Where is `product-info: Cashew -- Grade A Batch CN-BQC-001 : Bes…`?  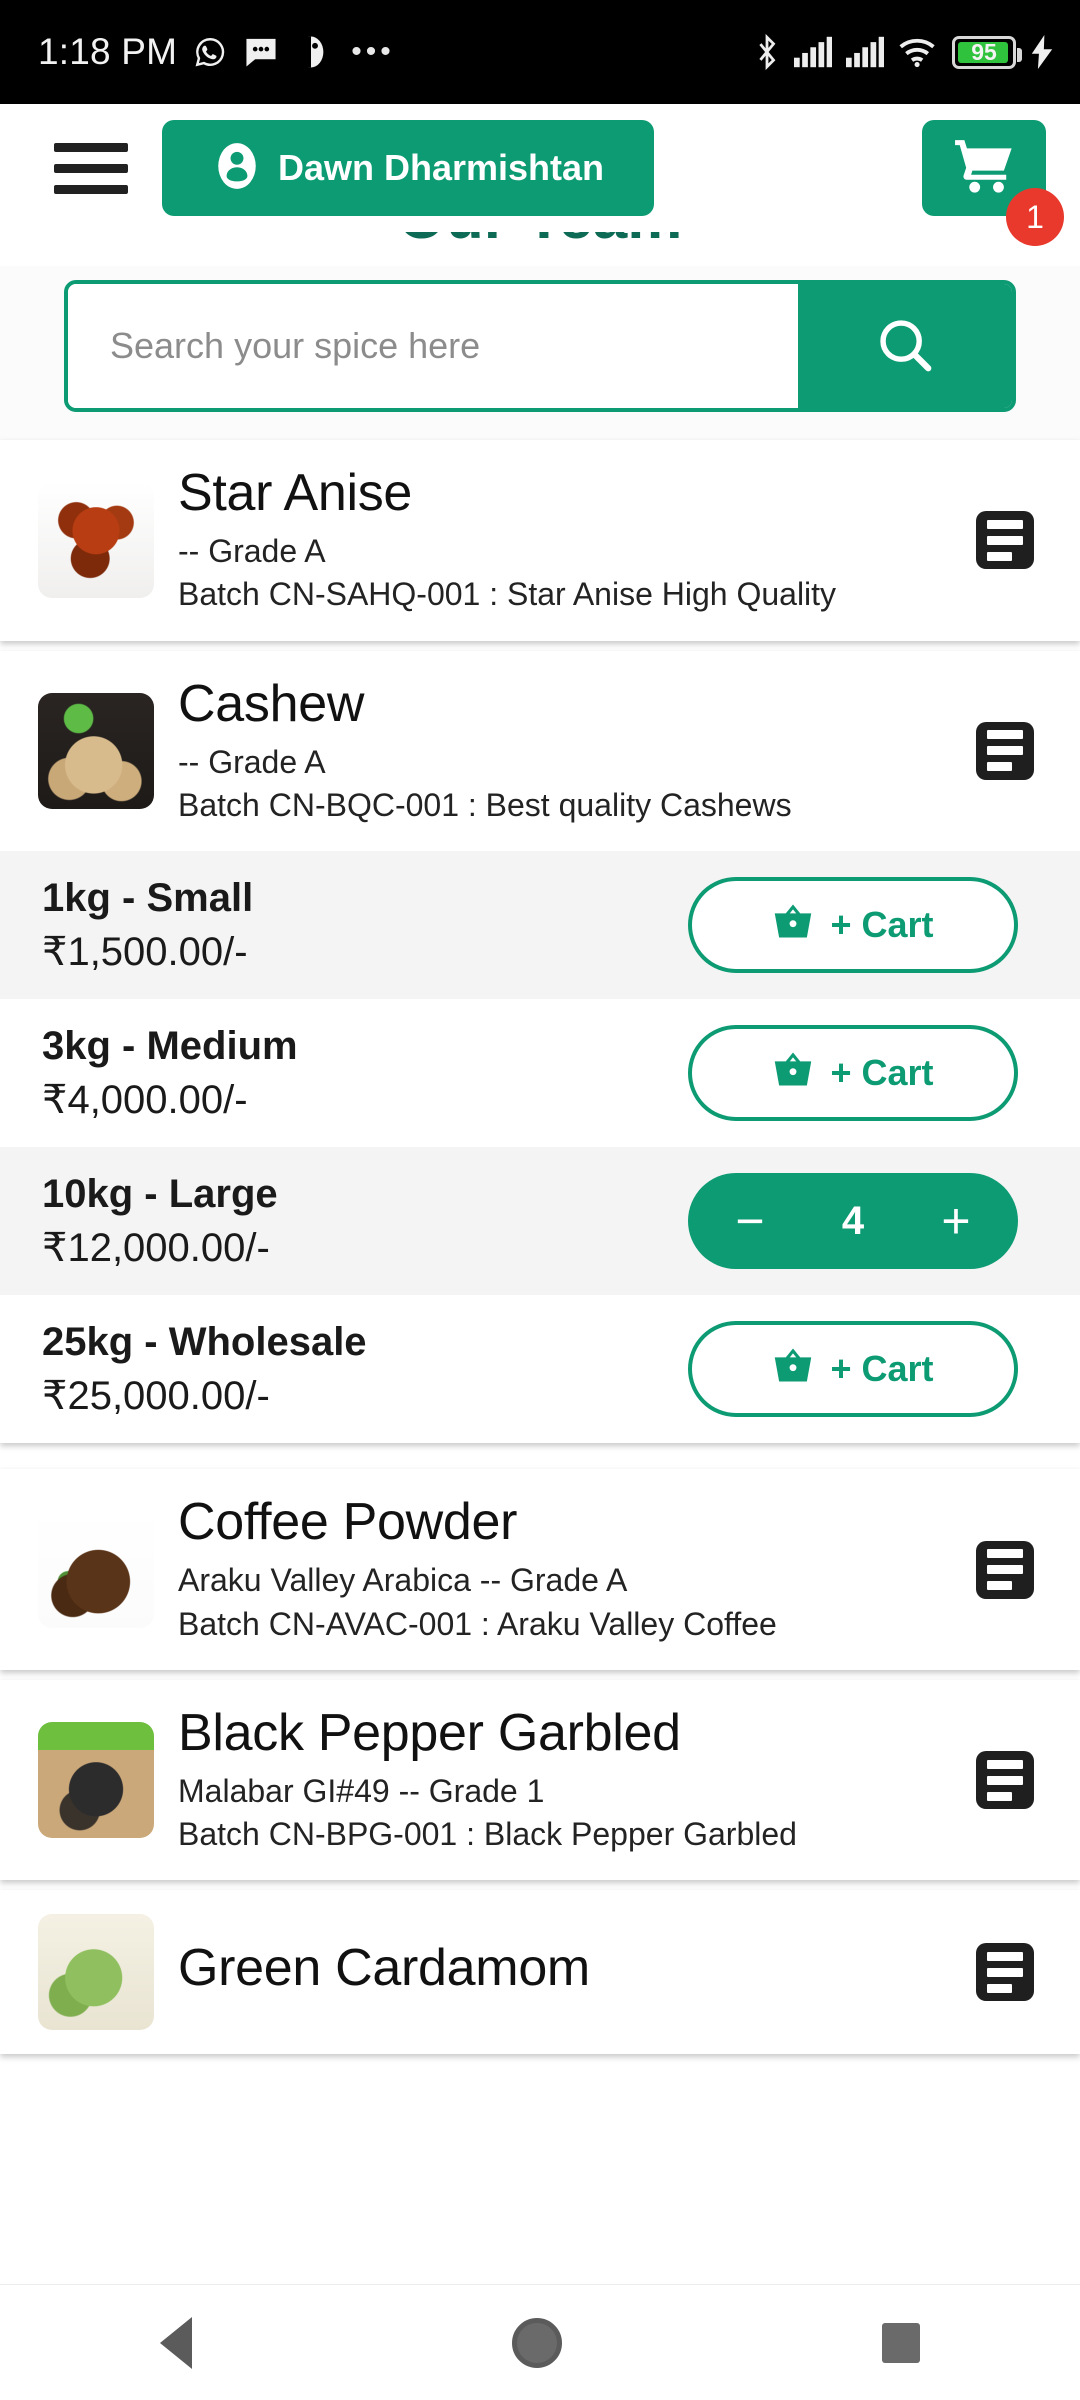 product-info: Cashew -- Grade A Batch CN-BQC-001 : Bes… is located at coordinates (565, 751).